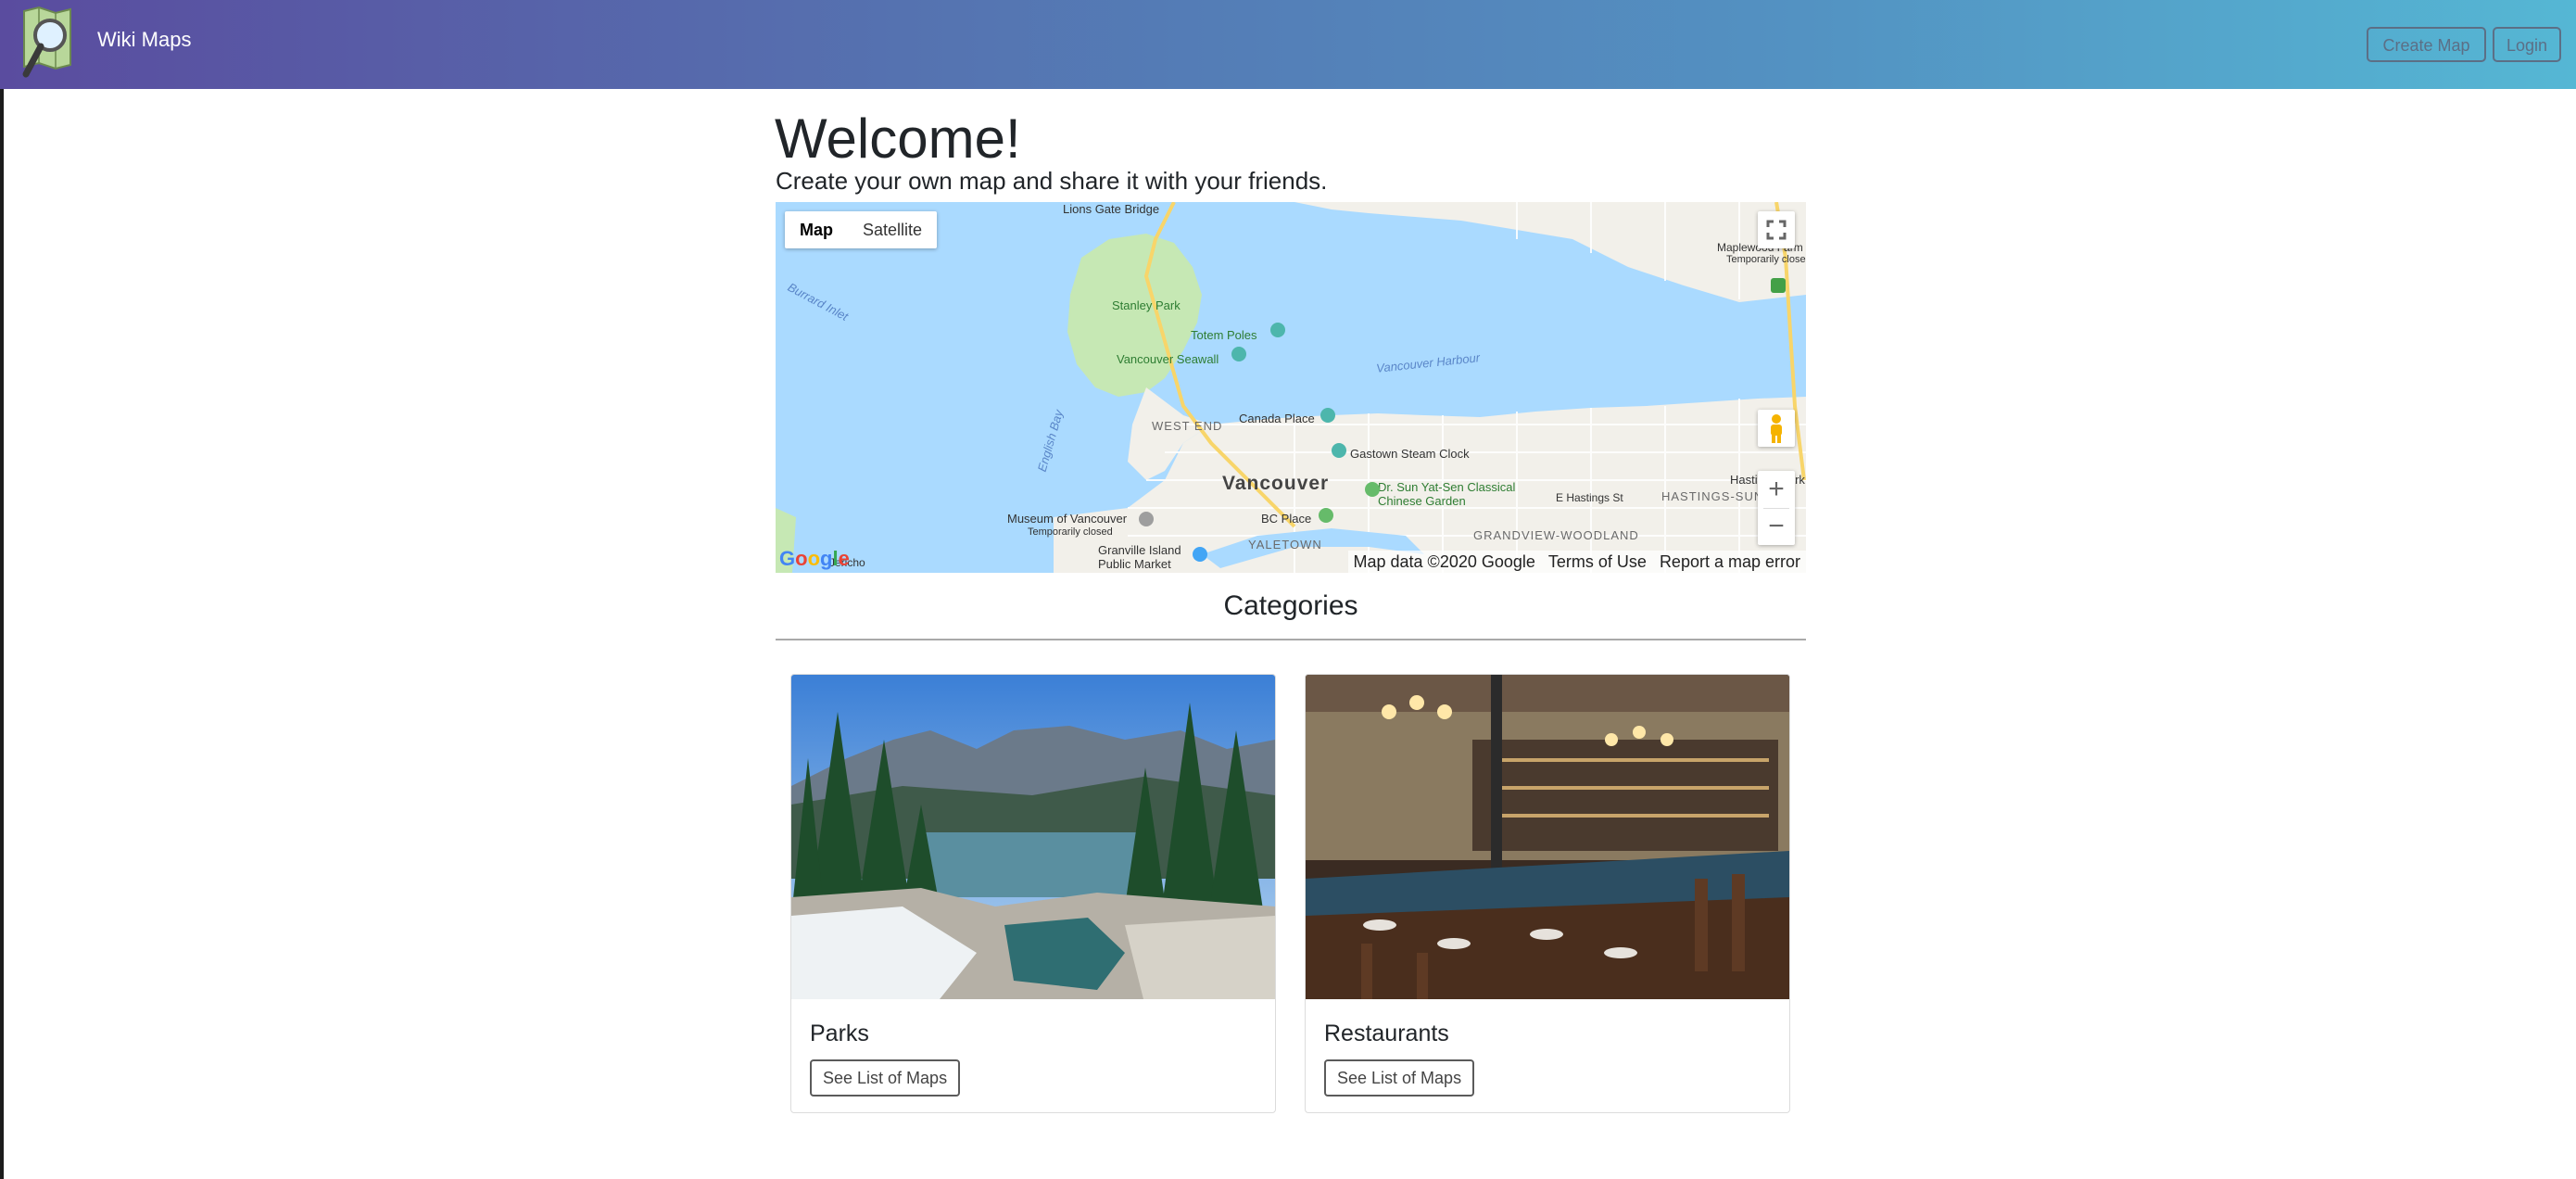 The height and width of the screenshot is (1179, 2576). I want to click on category-card-parks: Parks See List of Maps, so click(1033, 894).